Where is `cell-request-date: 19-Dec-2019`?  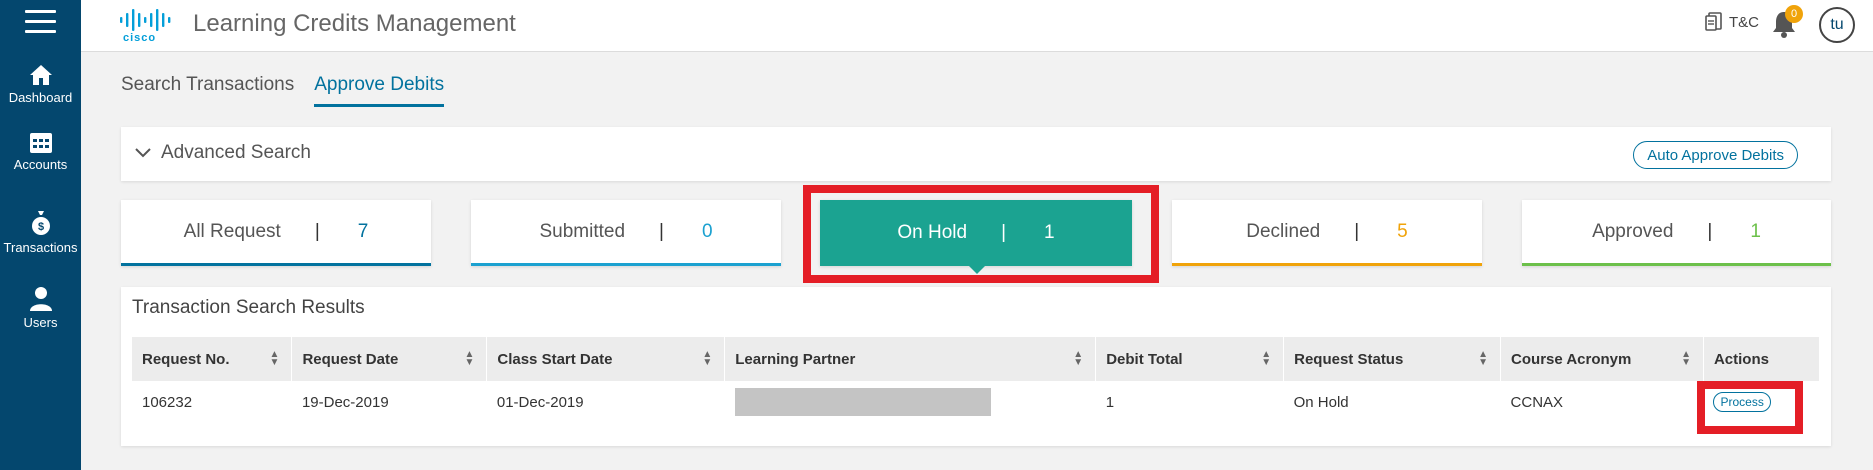
cell-request-date: 19-Dec-2019 is located at coordinates (345, 402).